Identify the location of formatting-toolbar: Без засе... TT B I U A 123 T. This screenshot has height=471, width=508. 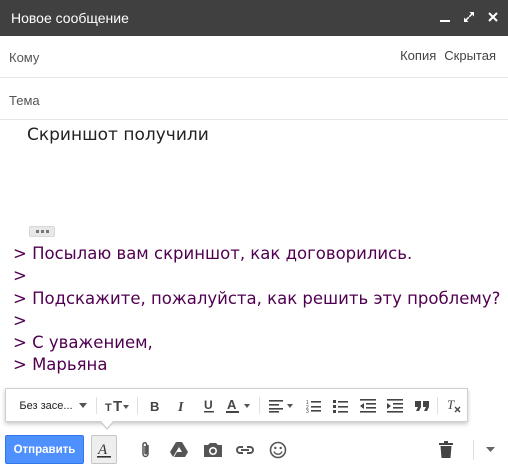
(236, 409).